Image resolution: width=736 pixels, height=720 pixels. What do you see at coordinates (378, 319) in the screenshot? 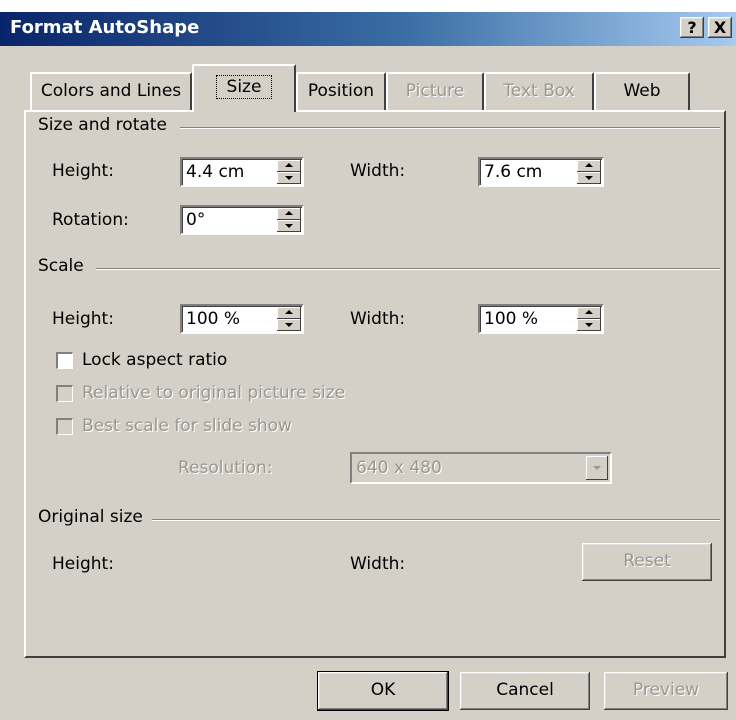
I see `scale-width-label: Width:` at bounding box center [378, 319].